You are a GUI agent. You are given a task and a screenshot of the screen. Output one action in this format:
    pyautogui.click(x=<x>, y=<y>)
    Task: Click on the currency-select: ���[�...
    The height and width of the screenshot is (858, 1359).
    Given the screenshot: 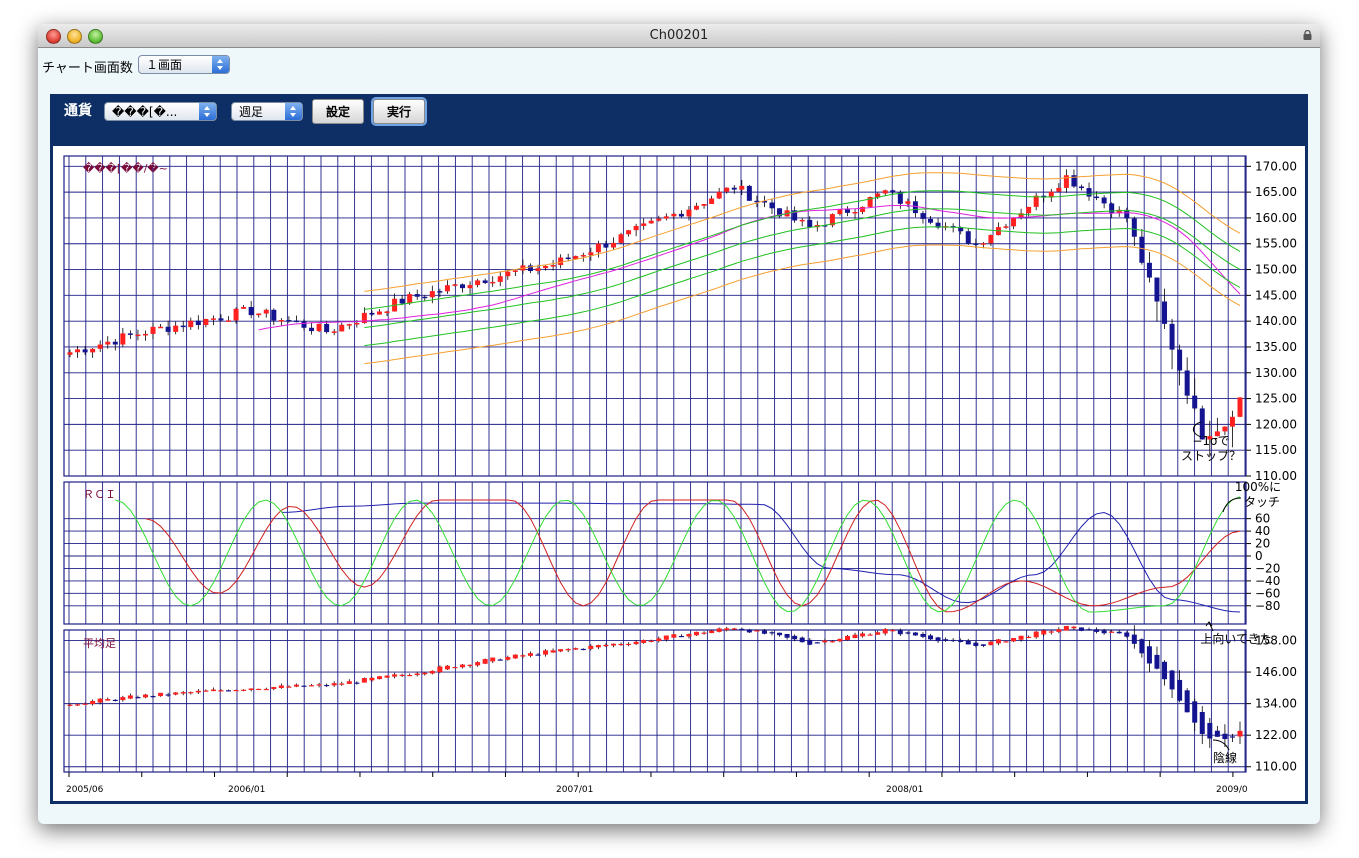 What is the action you would take?
    pyautogui.click(x=160, y=111)
    